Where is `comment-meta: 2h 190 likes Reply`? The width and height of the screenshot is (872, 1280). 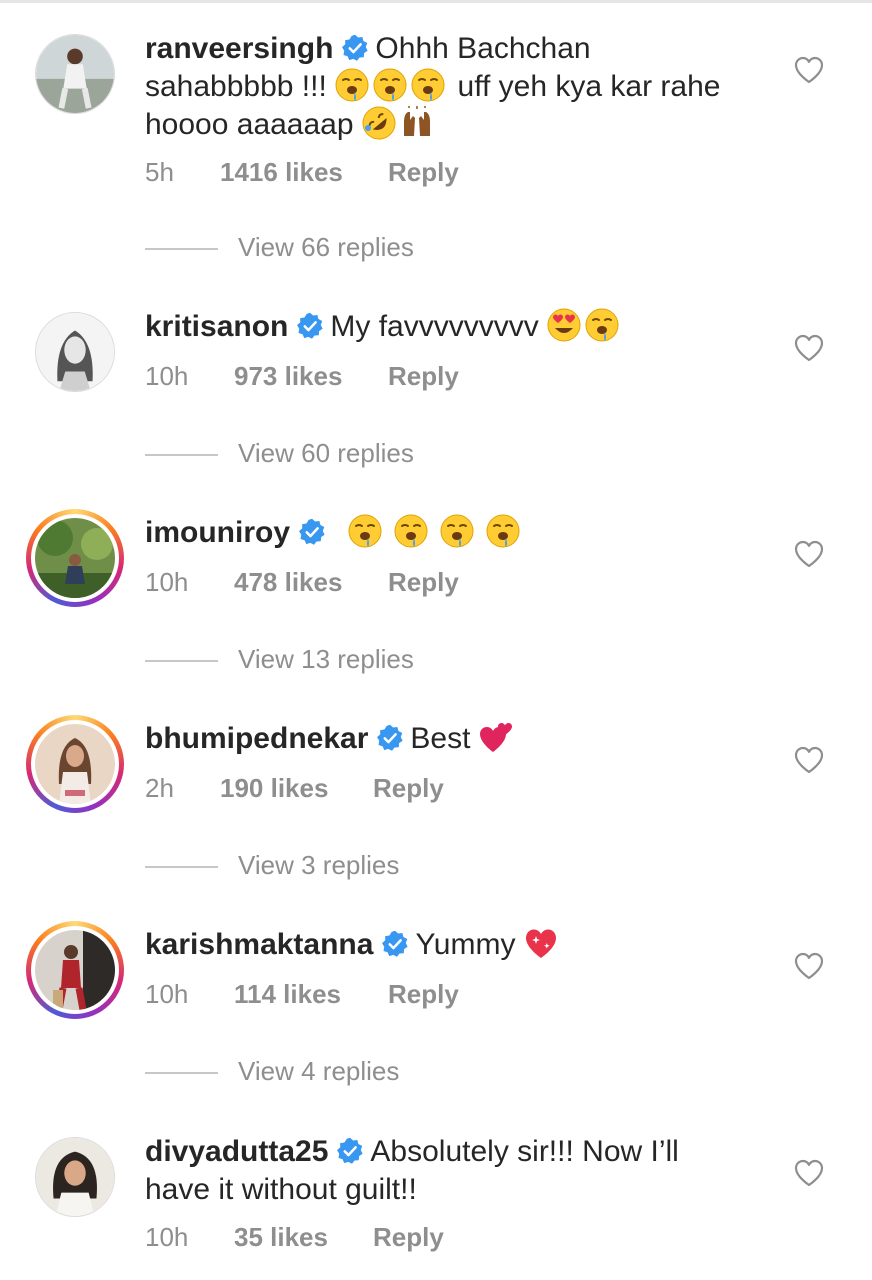 comment-meta: 2h 190 likes Reply is located at coordinates (294, 788).